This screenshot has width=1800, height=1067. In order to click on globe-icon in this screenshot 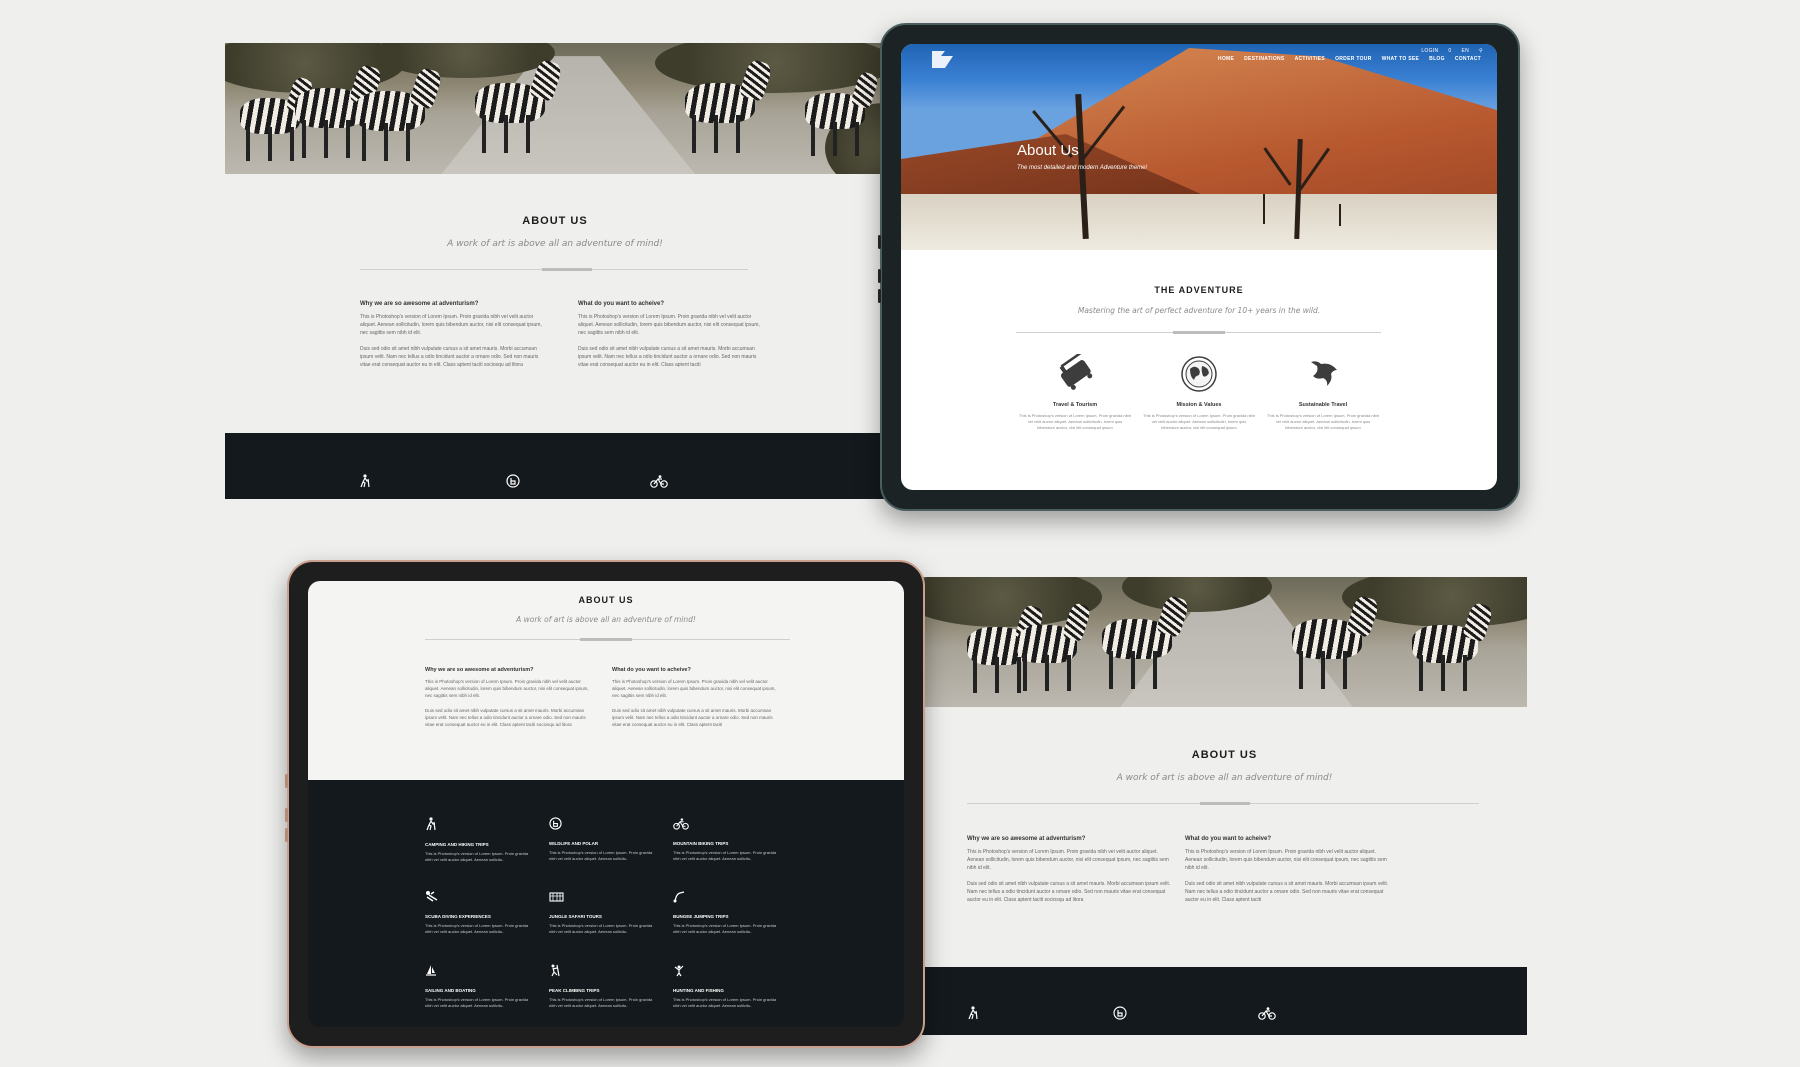, I will do `click(1199, 375)`.